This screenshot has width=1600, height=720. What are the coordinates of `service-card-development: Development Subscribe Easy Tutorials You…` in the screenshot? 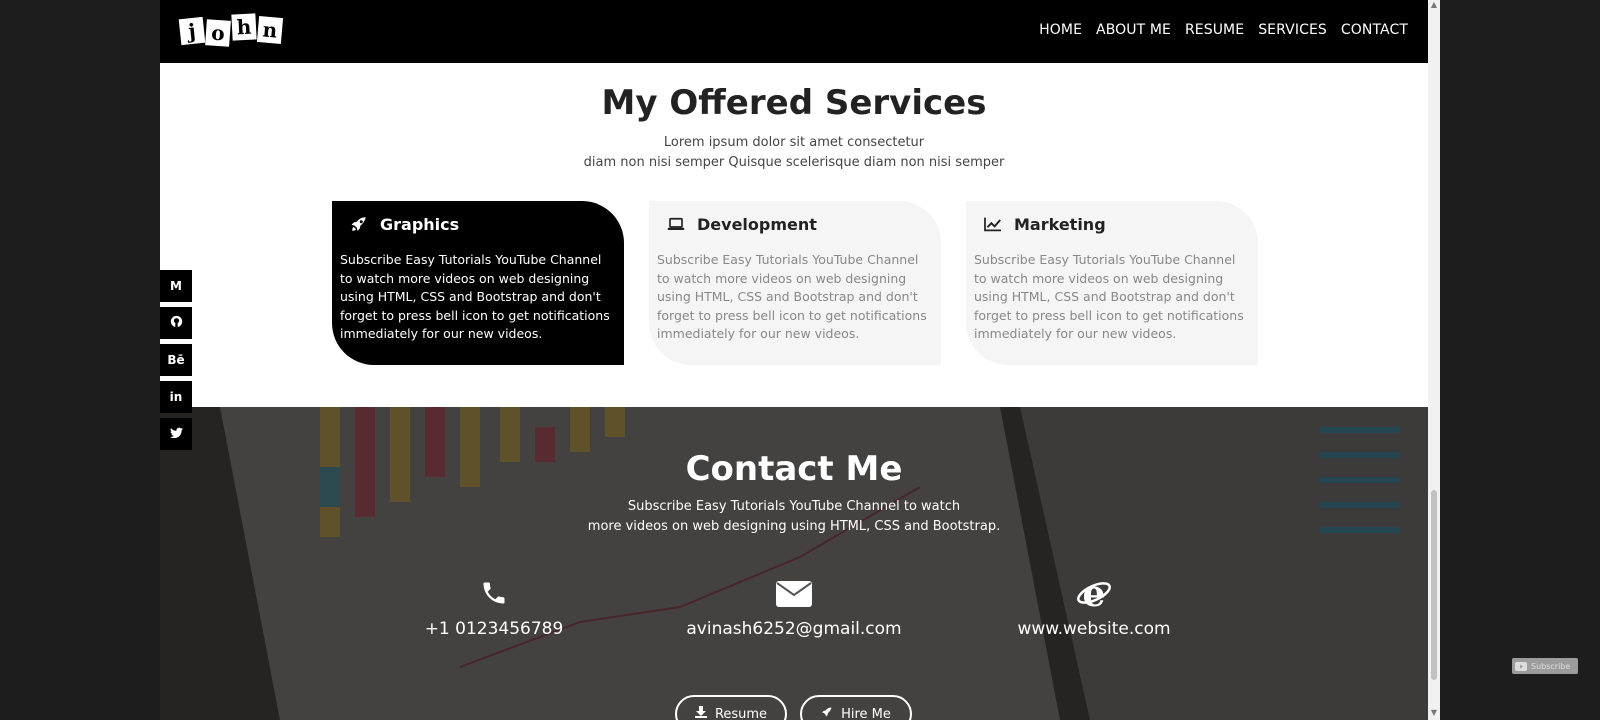 It's located at (795, 283).